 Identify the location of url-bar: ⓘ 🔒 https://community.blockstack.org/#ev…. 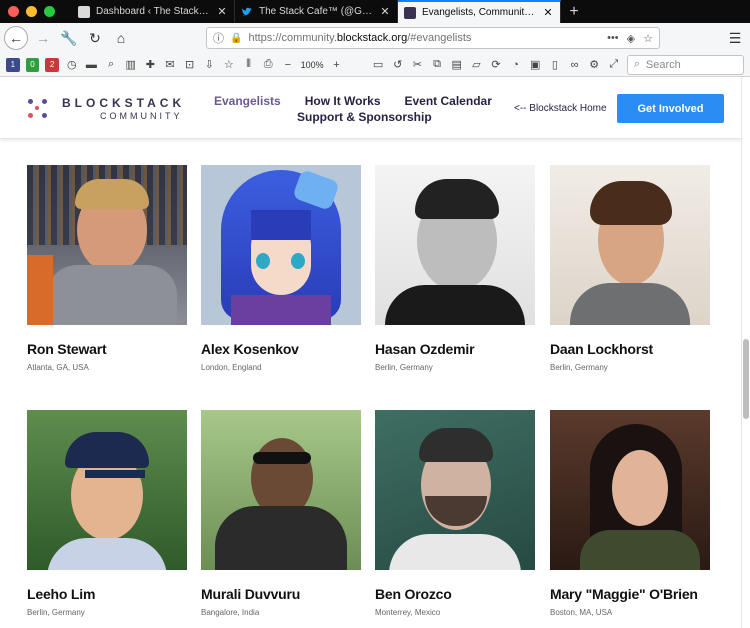
(433, 38).